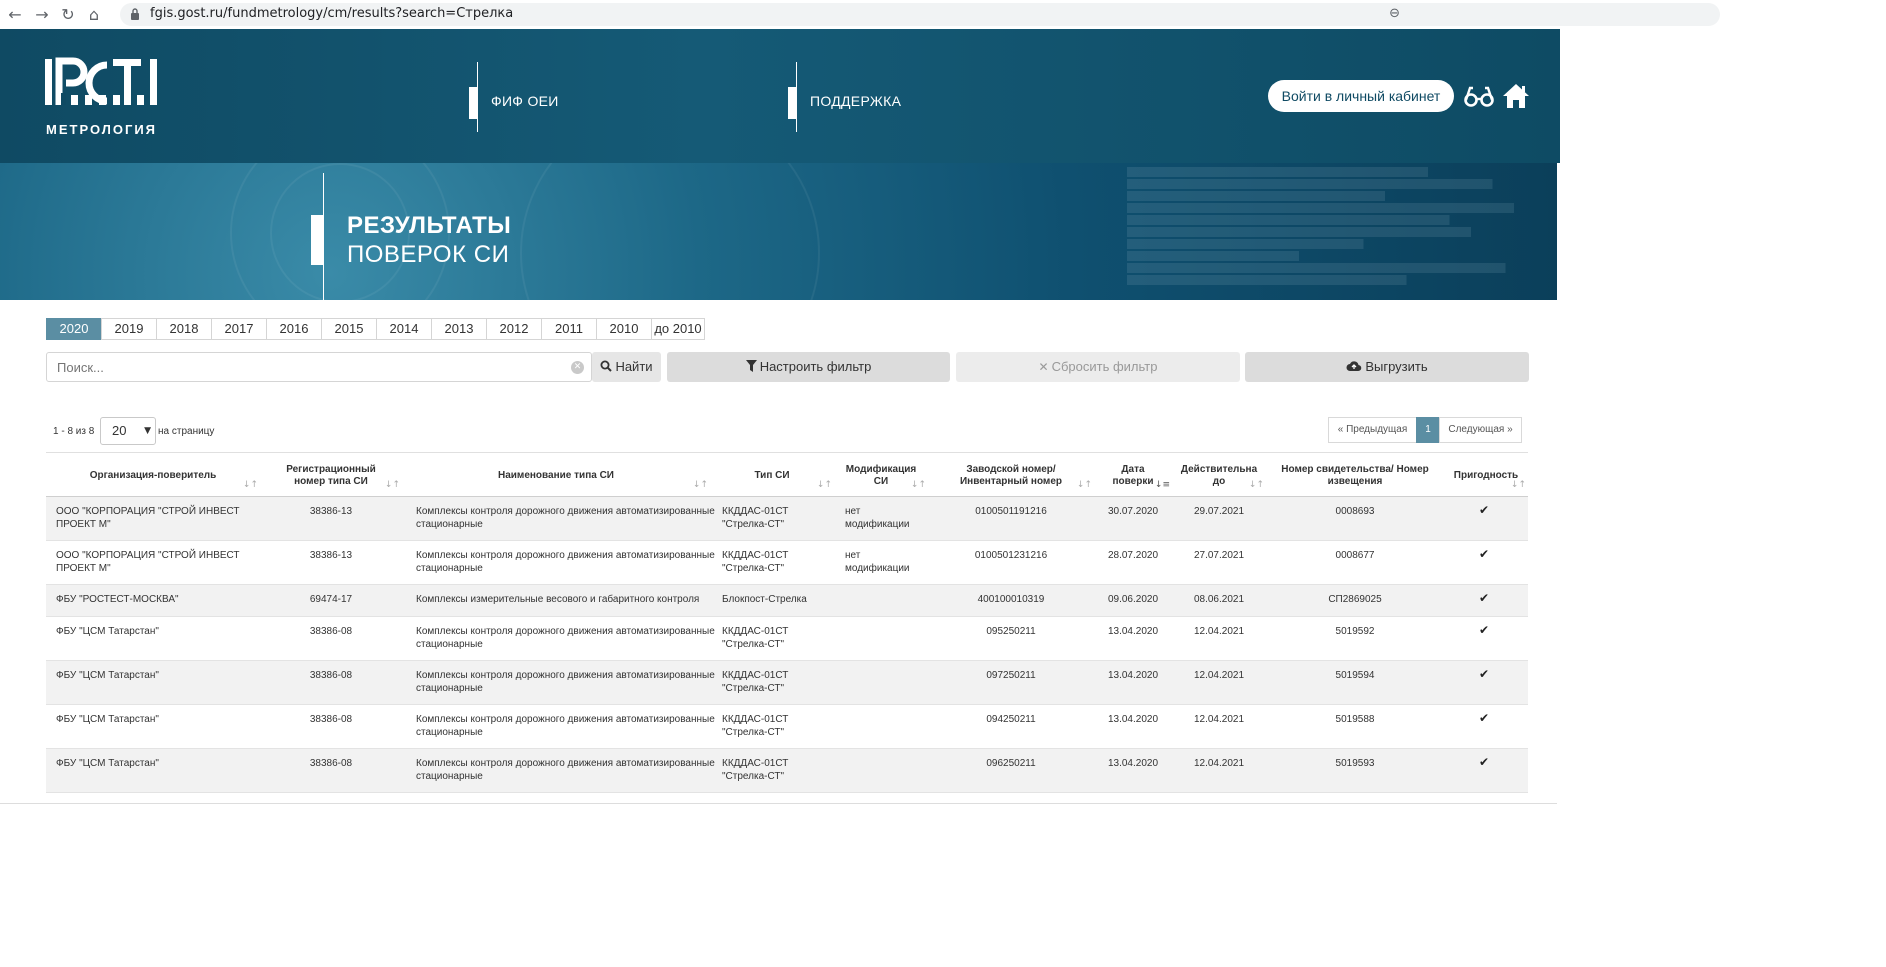 This screenshot has height=967, width=1886. What do you see at coordinates (751, 366) in the screenshot?
I see `filter-icon` at bounding box center [751, 366].